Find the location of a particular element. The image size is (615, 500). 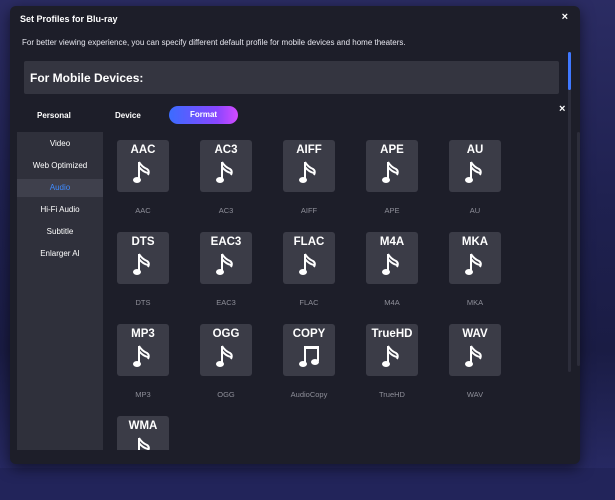

format-caption: AC3 is located at coordinates (226, 210).